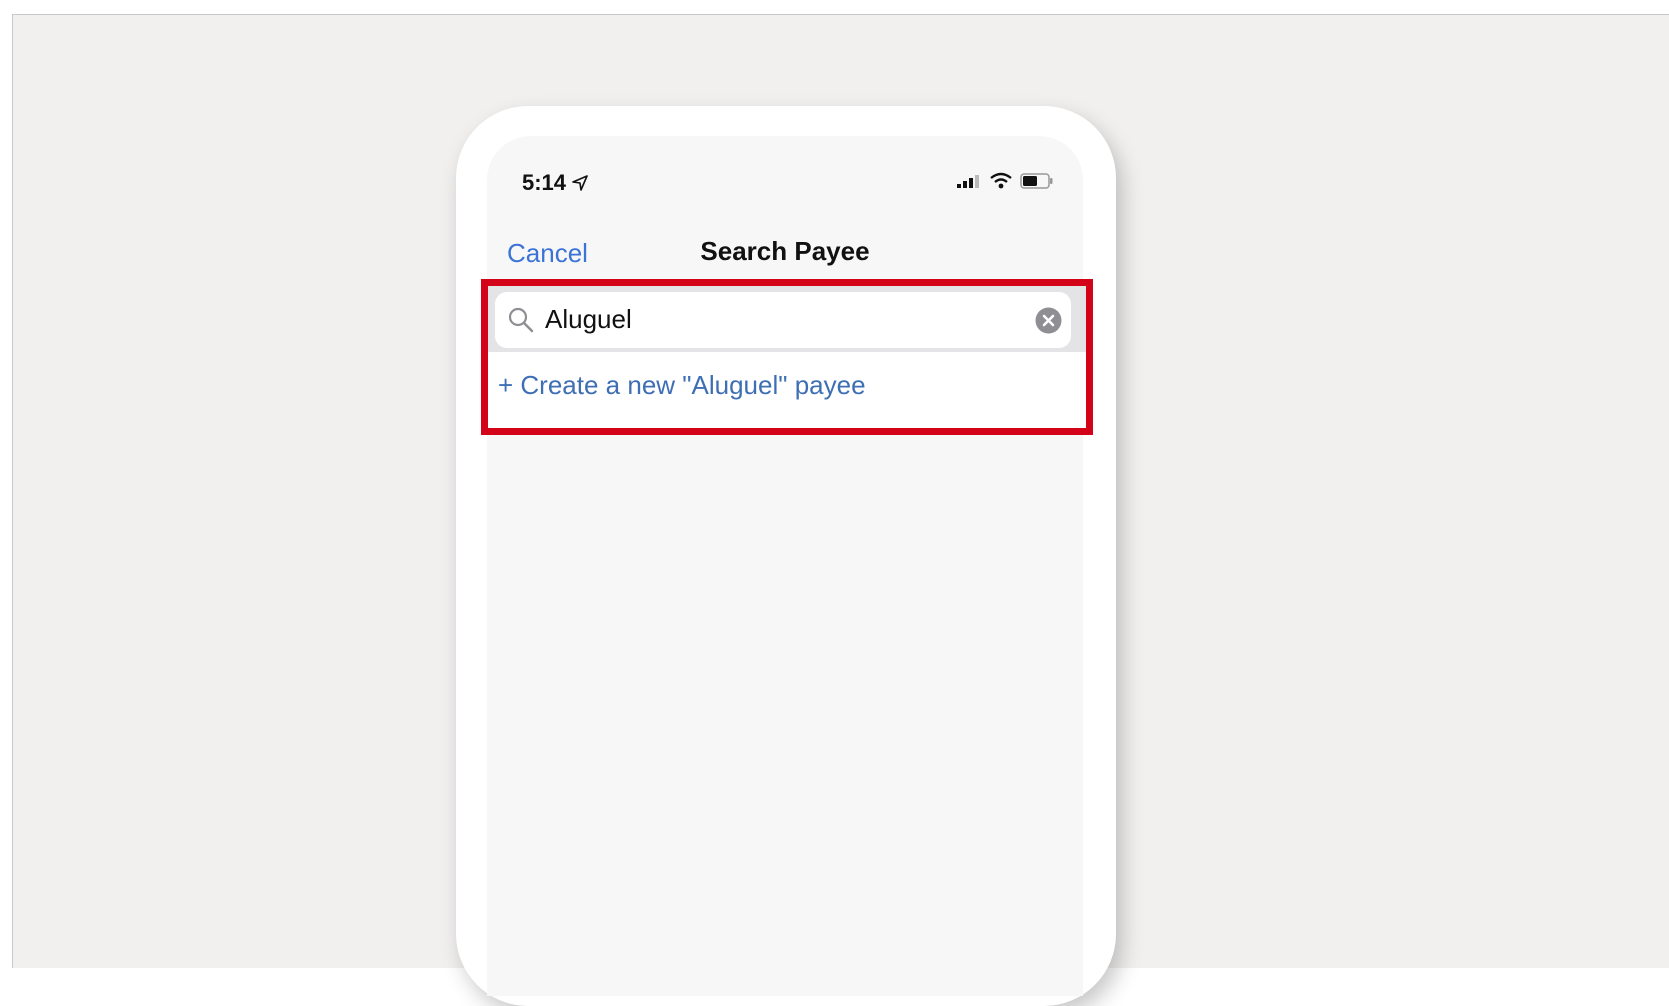  I want to click on status-time-text: 5:14, so click(544, 182).